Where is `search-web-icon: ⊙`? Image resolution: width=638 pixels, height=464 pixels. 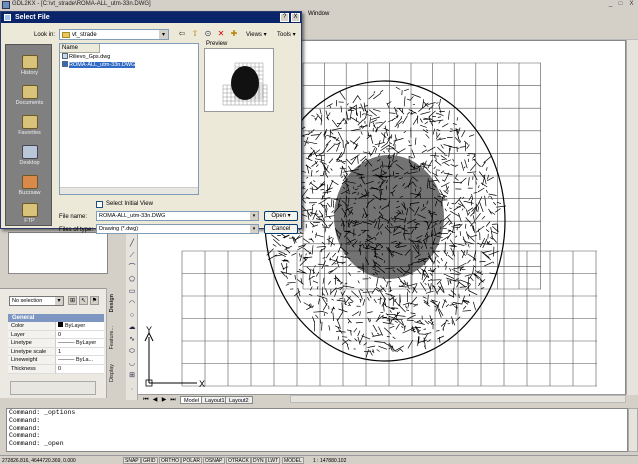 search-web-icon: ⊙ is located at coordinates (208, 34).